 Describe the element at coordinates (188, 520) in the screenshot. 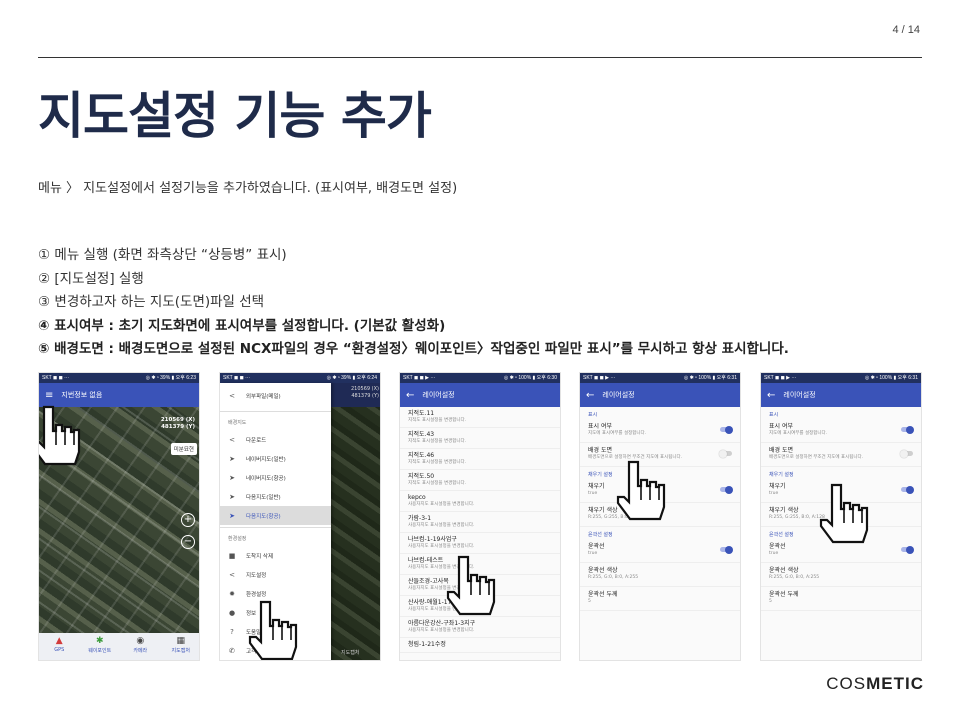

I see `zoom-in-button: +` at that location.